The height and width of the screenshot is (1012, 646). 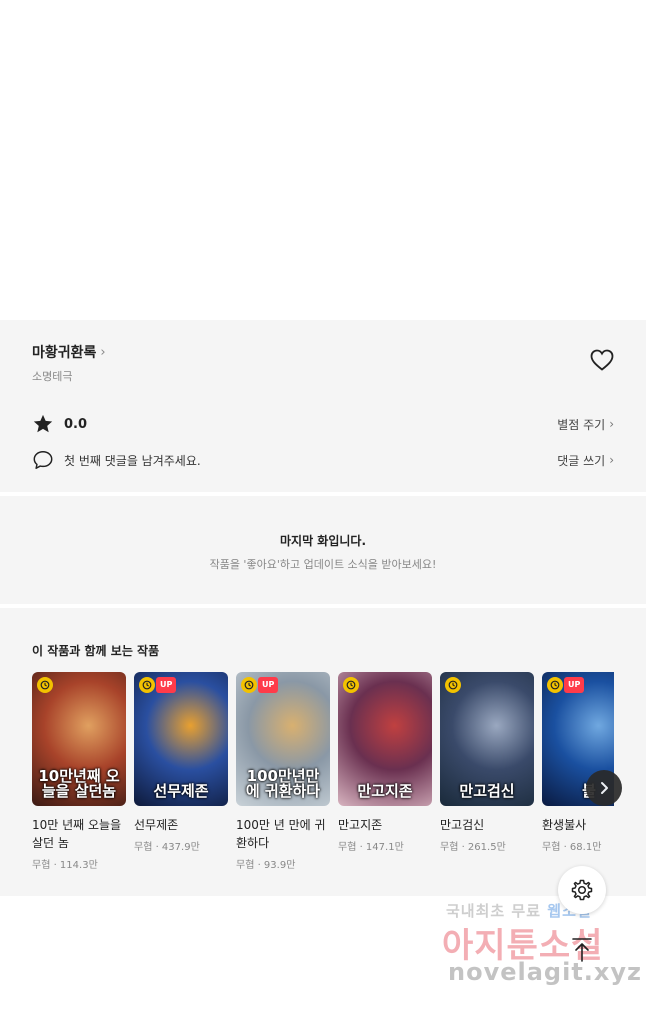 What do you see at coordinates (323, 424) in the screenshot?
I see `rating-row: 0.0 별점 주기 ›` at bounding box center [323, 424].